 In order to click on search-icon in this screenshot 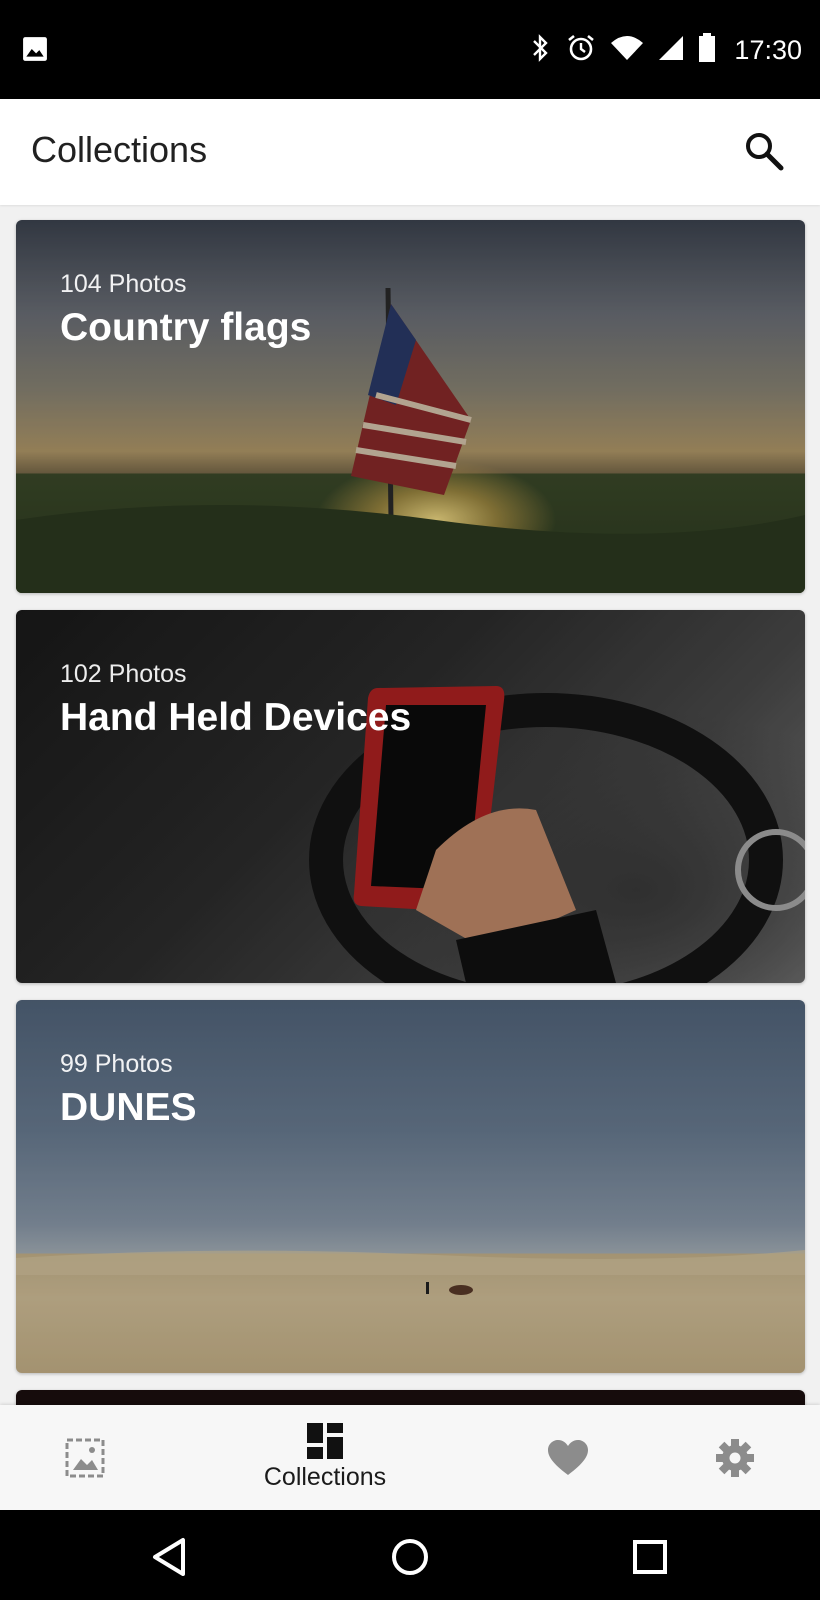, I will do `click(765, 152)`.